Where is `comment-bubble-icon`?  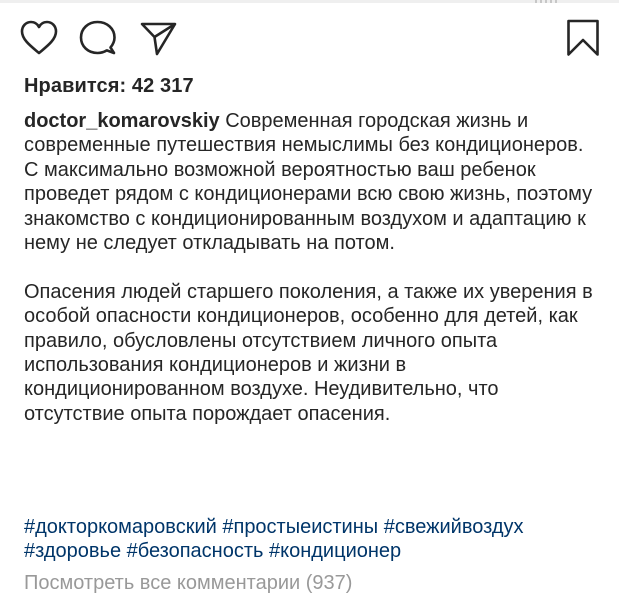 comment-bubble-icon is located at coordinates (98, 38).